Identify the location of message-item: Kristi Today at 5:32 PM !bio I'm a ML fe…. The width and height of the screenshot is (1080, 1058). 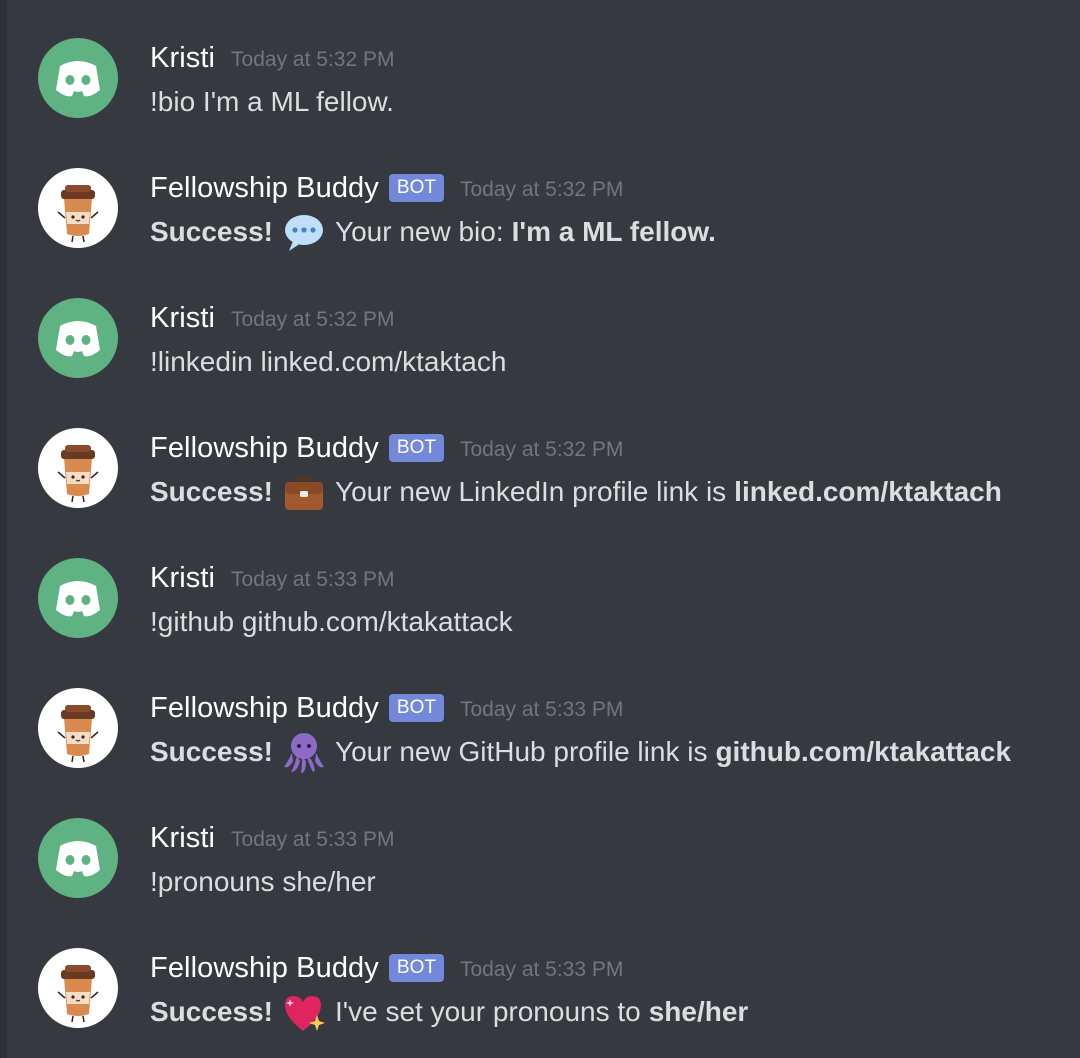
(540, 65).